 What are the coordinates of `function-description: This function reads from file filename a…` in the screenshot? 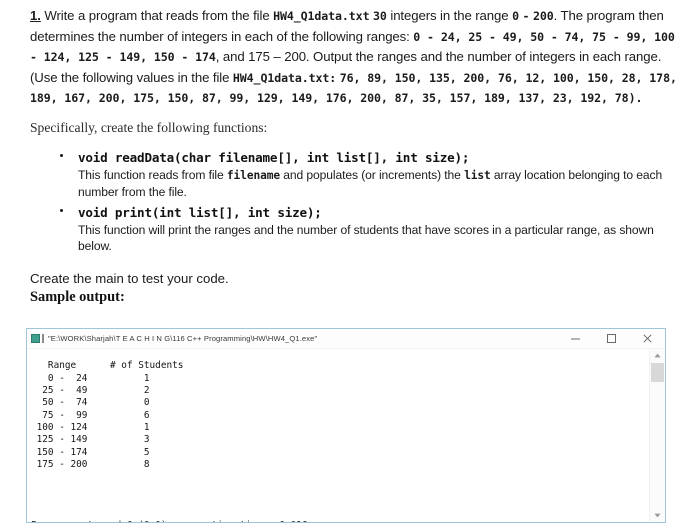 It's located at (370, 183).